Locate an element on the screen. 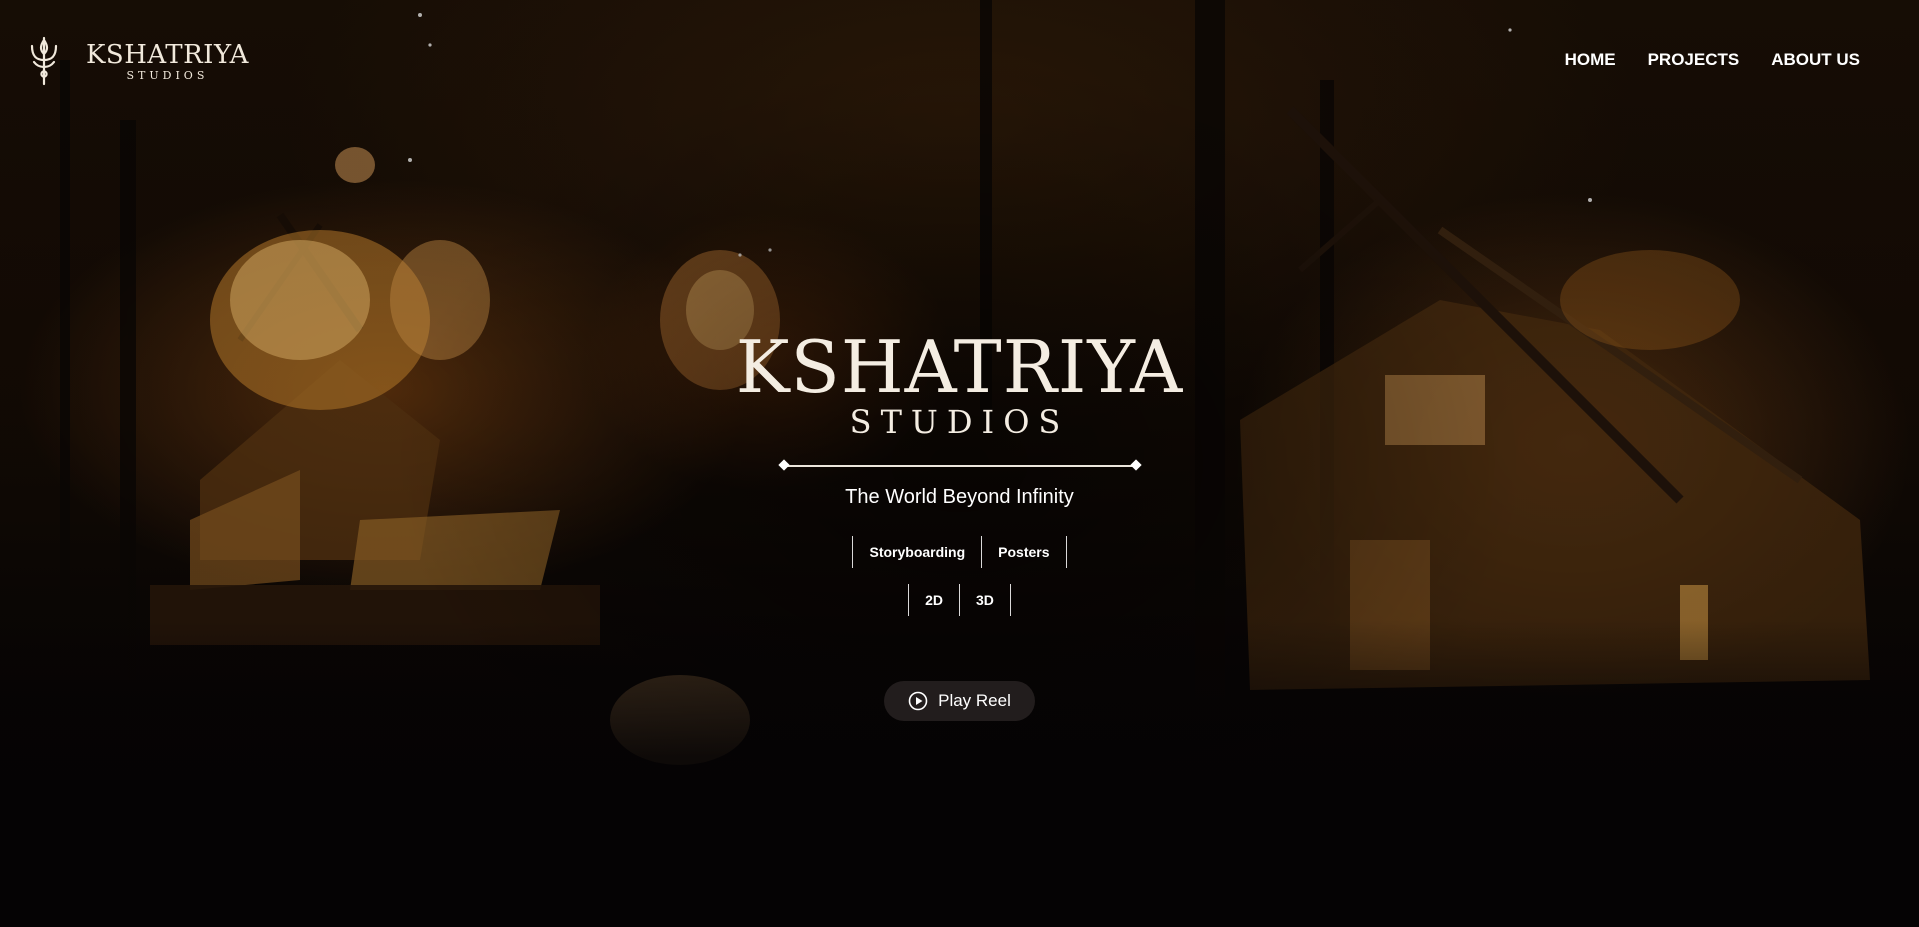 This screenshot has width=1919, height=927. hero-title: KSHATRIYA is located at coordinates (959, 367).